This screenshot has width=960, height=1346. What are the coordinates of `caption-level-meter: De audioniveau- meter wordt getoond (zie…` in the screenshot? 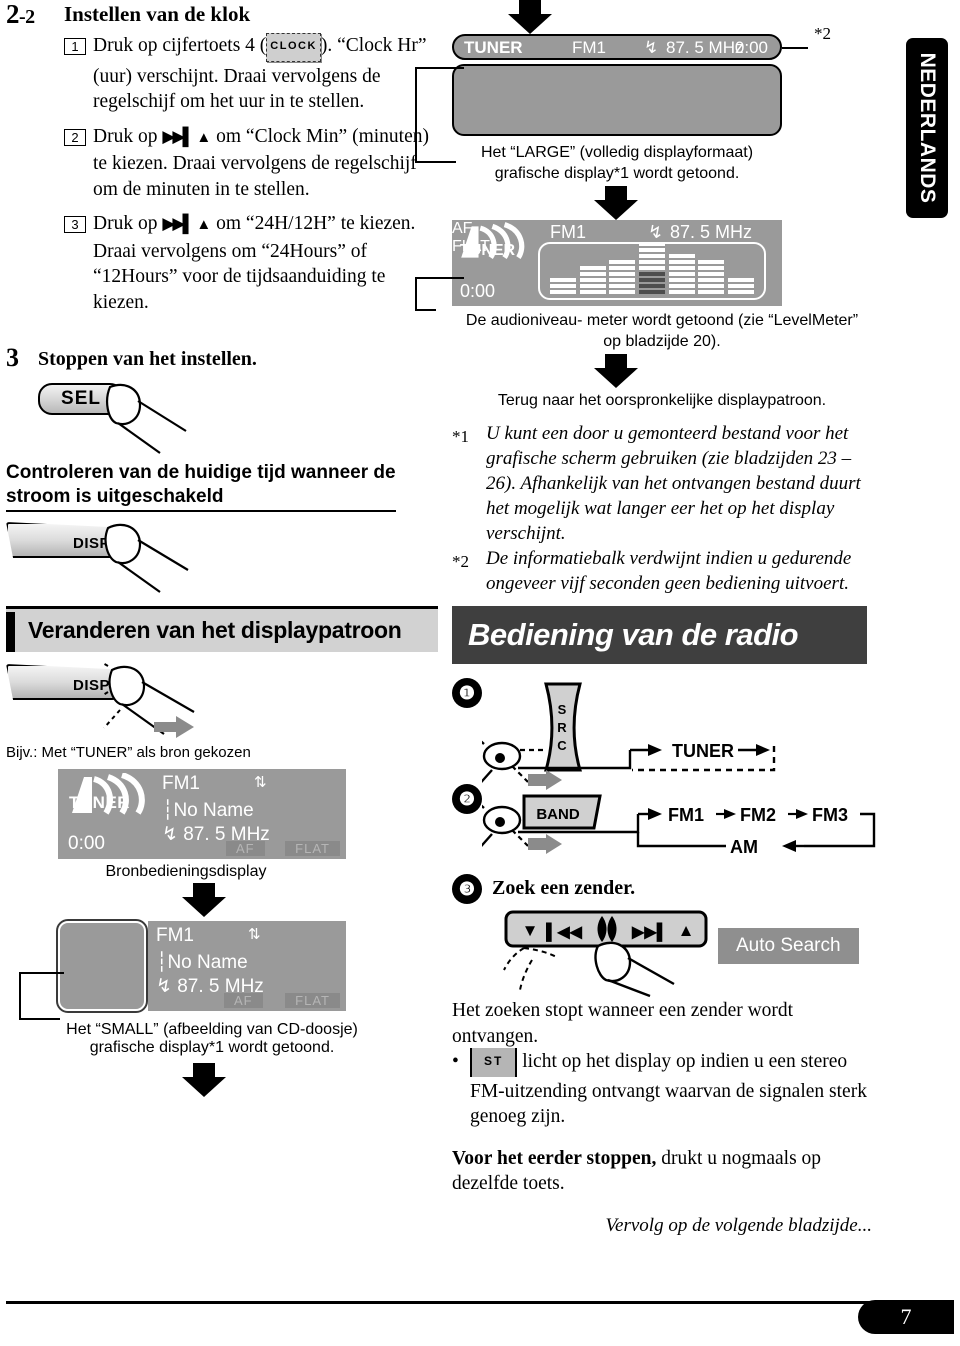 It's located at (662, 331).